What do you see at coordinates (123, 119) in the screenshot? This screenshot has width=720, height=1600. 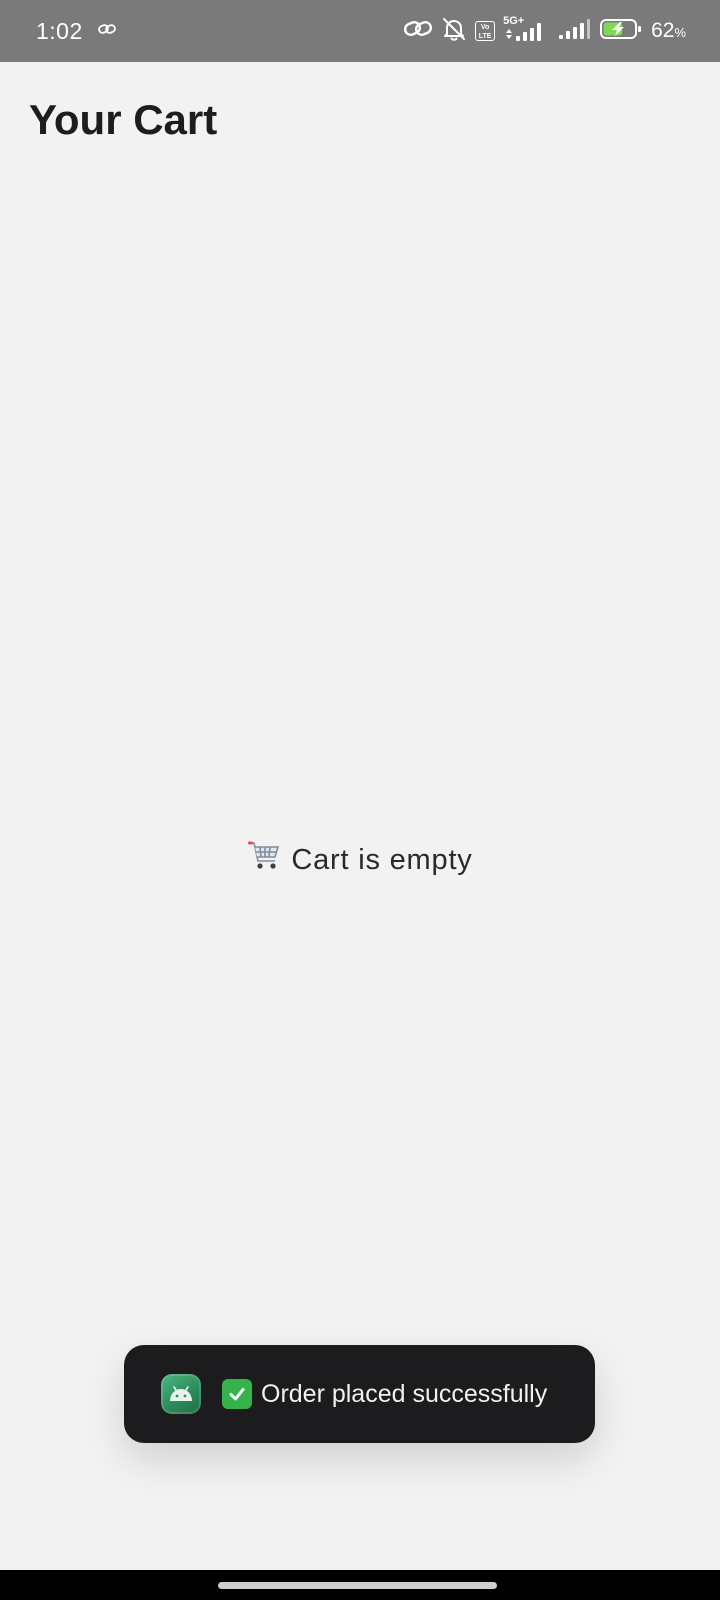 I see `page-title: Your Cart` at bounding box center [123, 119].